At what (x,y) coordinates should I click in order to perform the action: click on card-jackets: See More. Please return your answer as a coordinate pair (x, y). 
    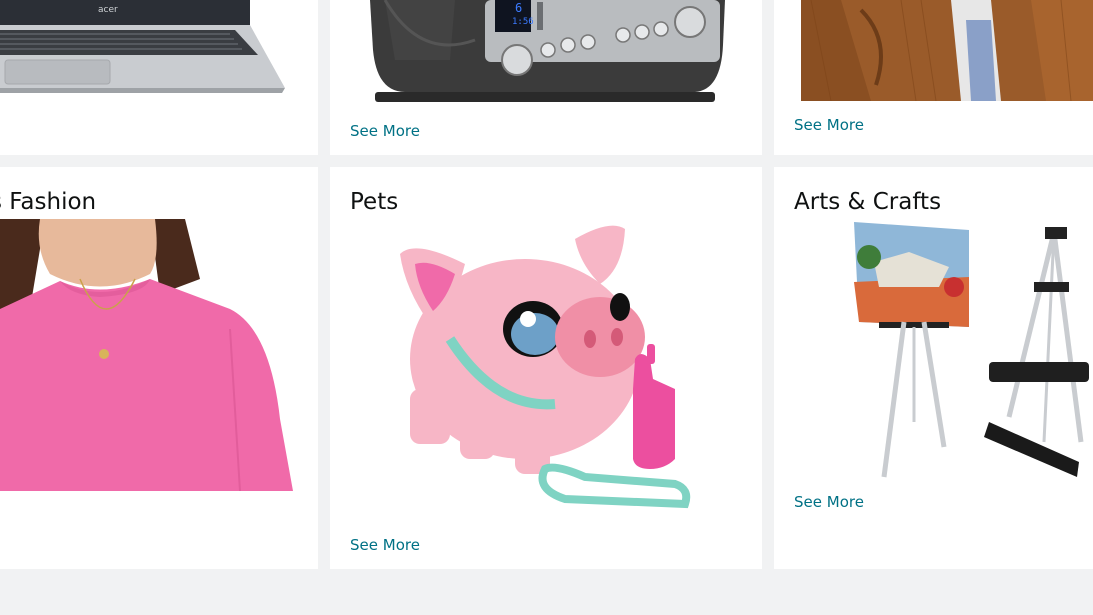
    Looking at the image, I should click on (933, 77).